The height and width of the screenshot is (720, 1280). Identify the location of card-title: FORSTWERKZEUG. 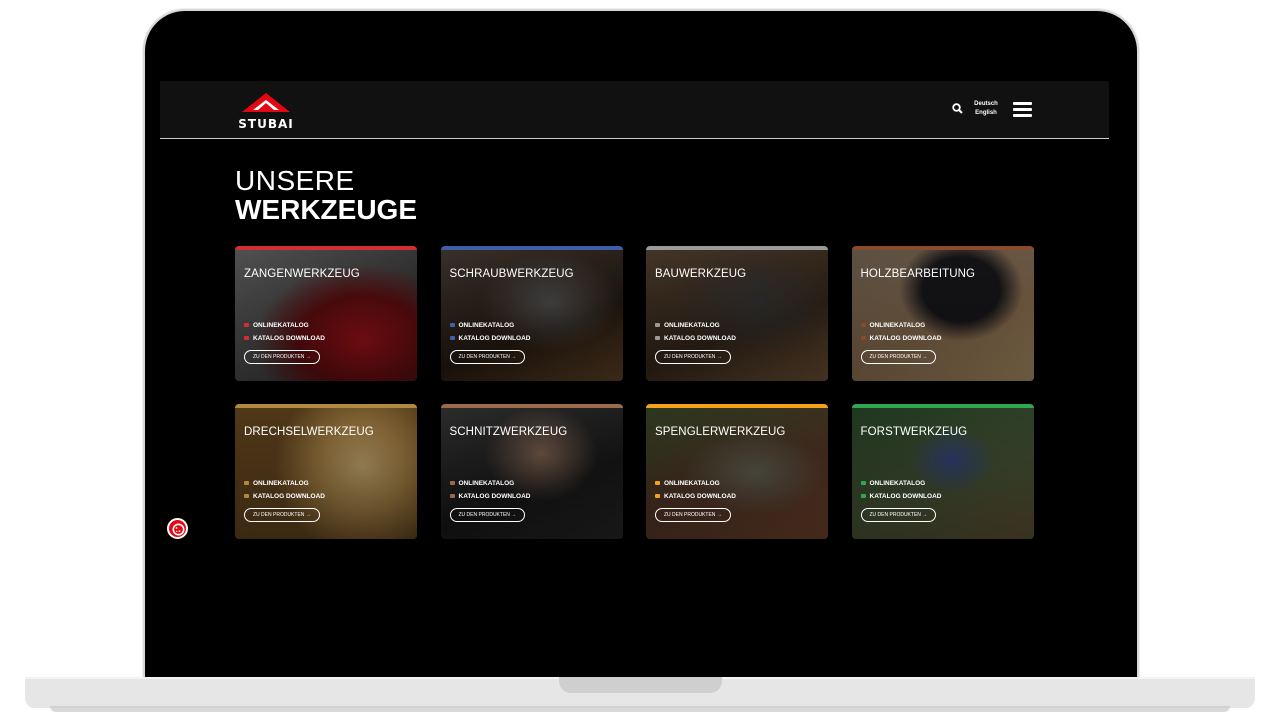
(914, 432).